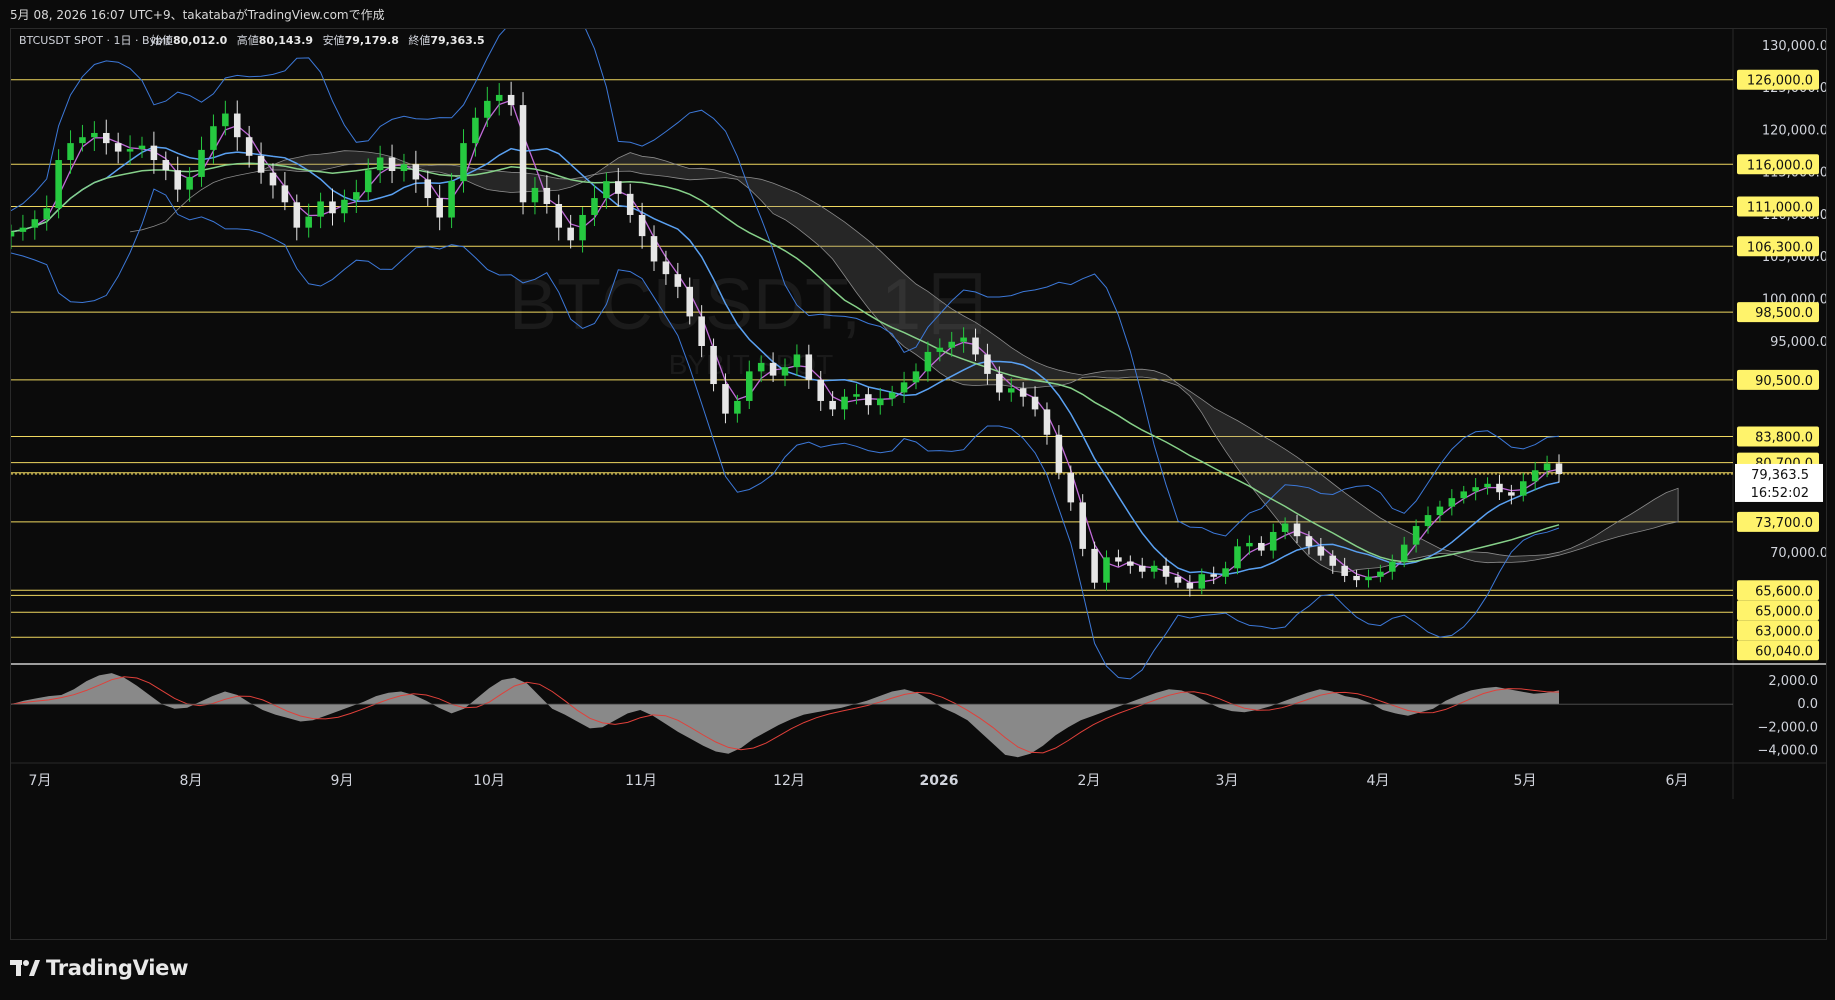  What do you see at coordinates (191, 781) in the screenshot?
I see `time-axis-label: 8月` at bounding box center [191, 781].